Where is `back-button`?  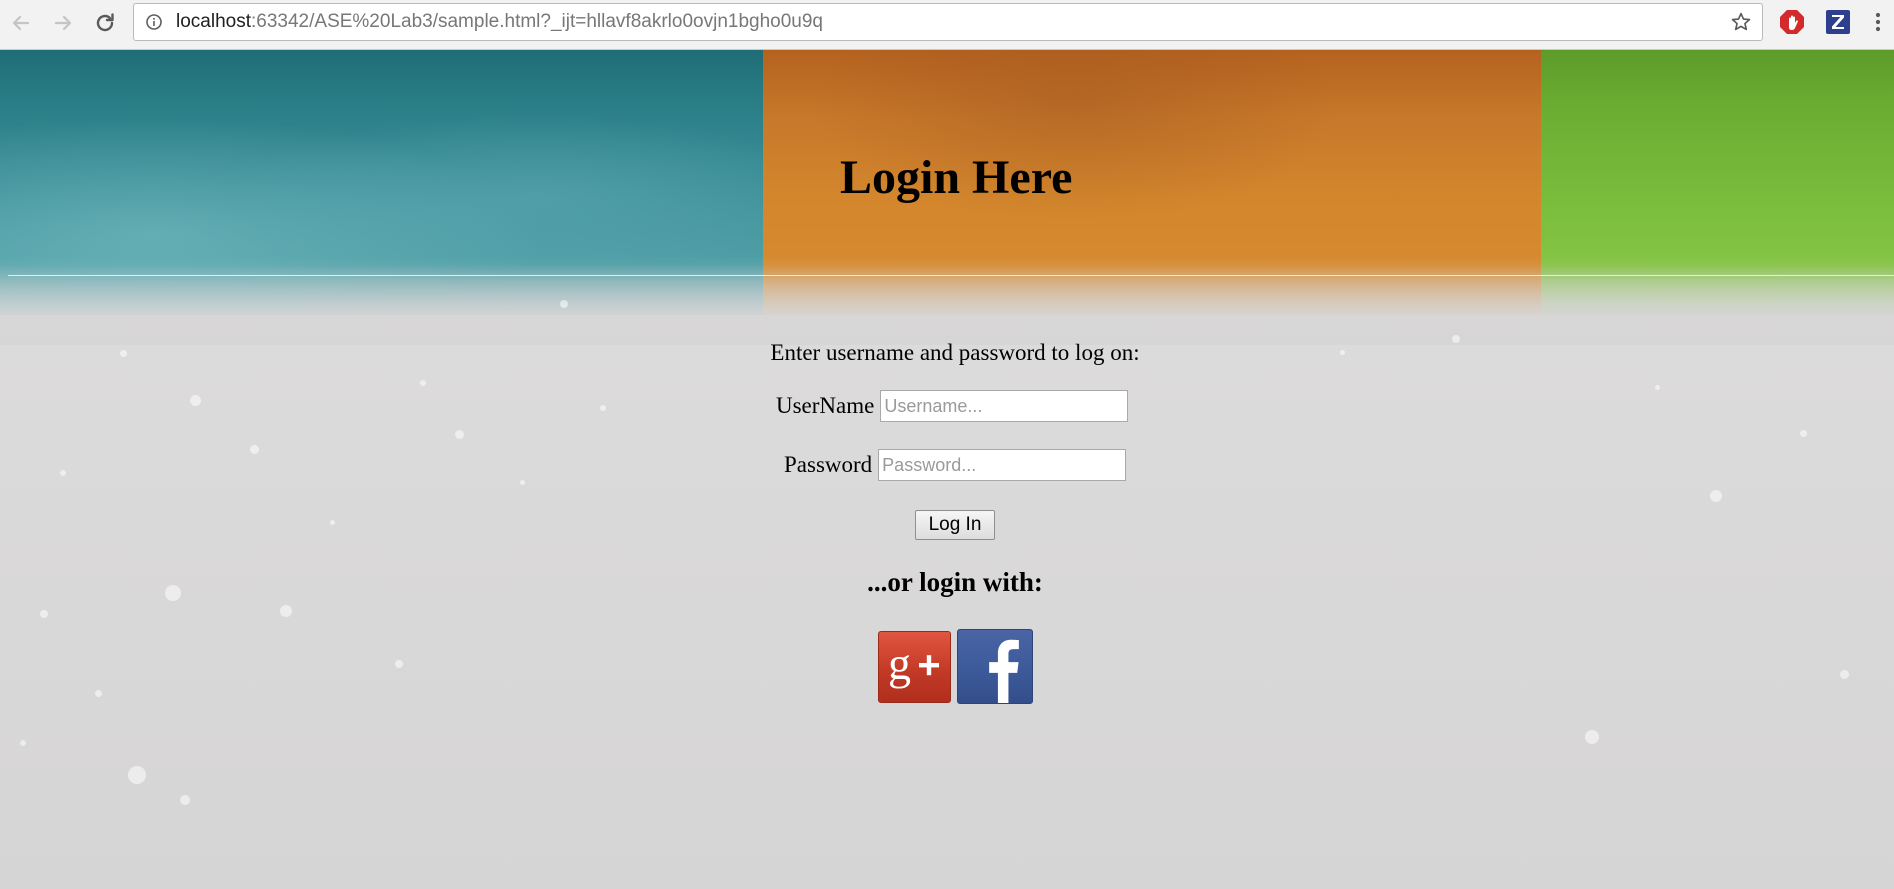
back-button is located at coordinates (21, 23).